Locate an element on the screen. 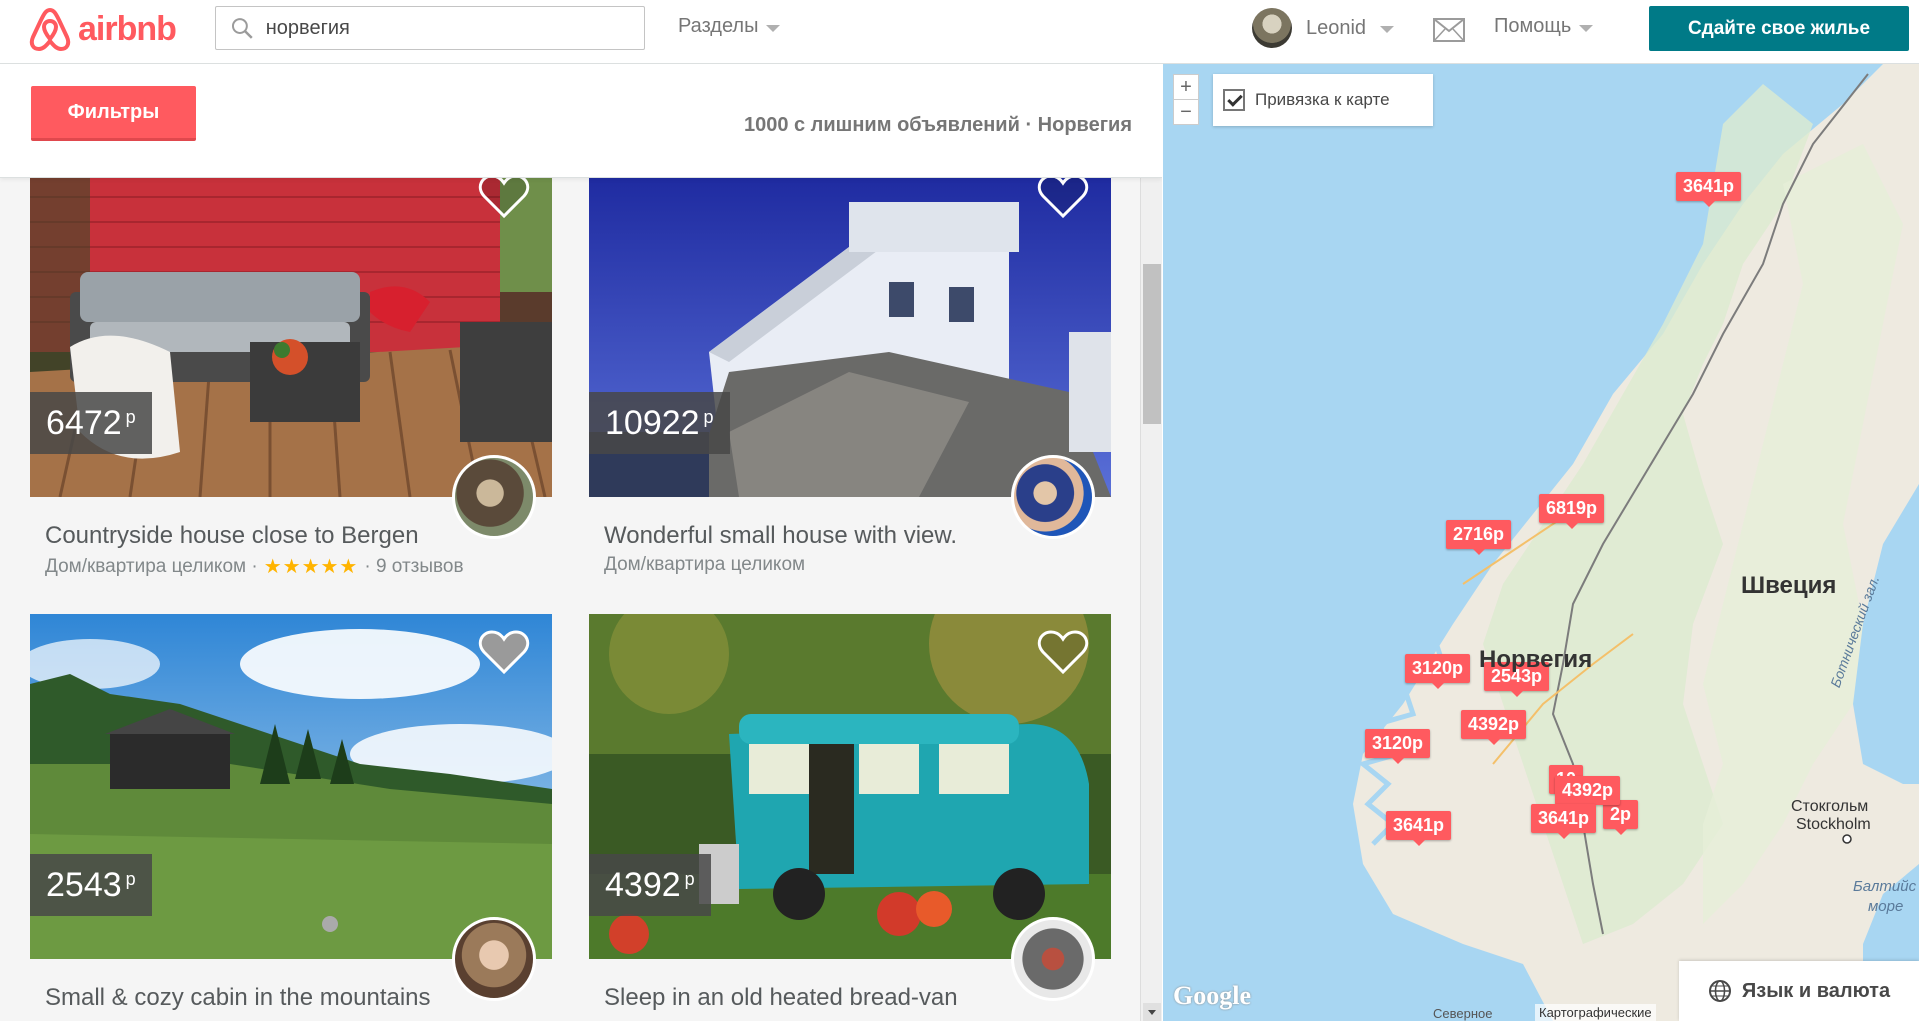 Image resolution: width=1919 pixels, height=1021 pixels. listing-title: Wonderful small house with view. is located at coordinates (780, 536).